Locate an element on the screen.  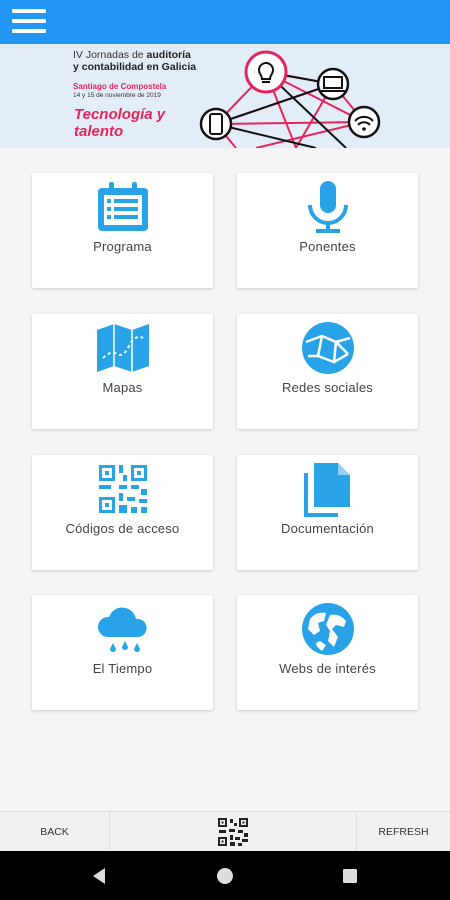
banner-slogan: Tecnología y talento is located at coordinates (120, 123).